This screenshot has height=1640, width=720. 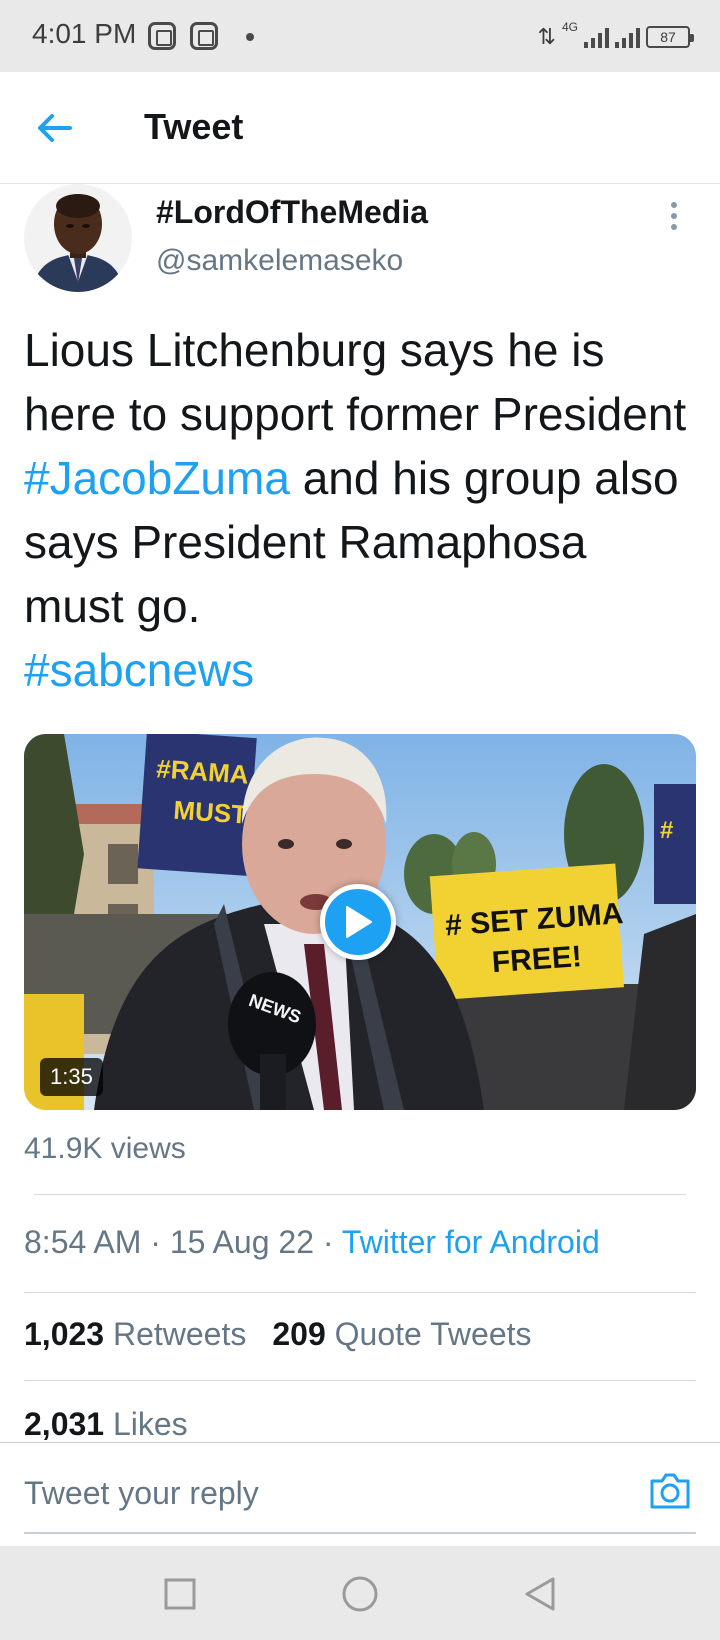 I want to click on status-indicators: ⇅ 4G 87, so click(x=615, y=36).